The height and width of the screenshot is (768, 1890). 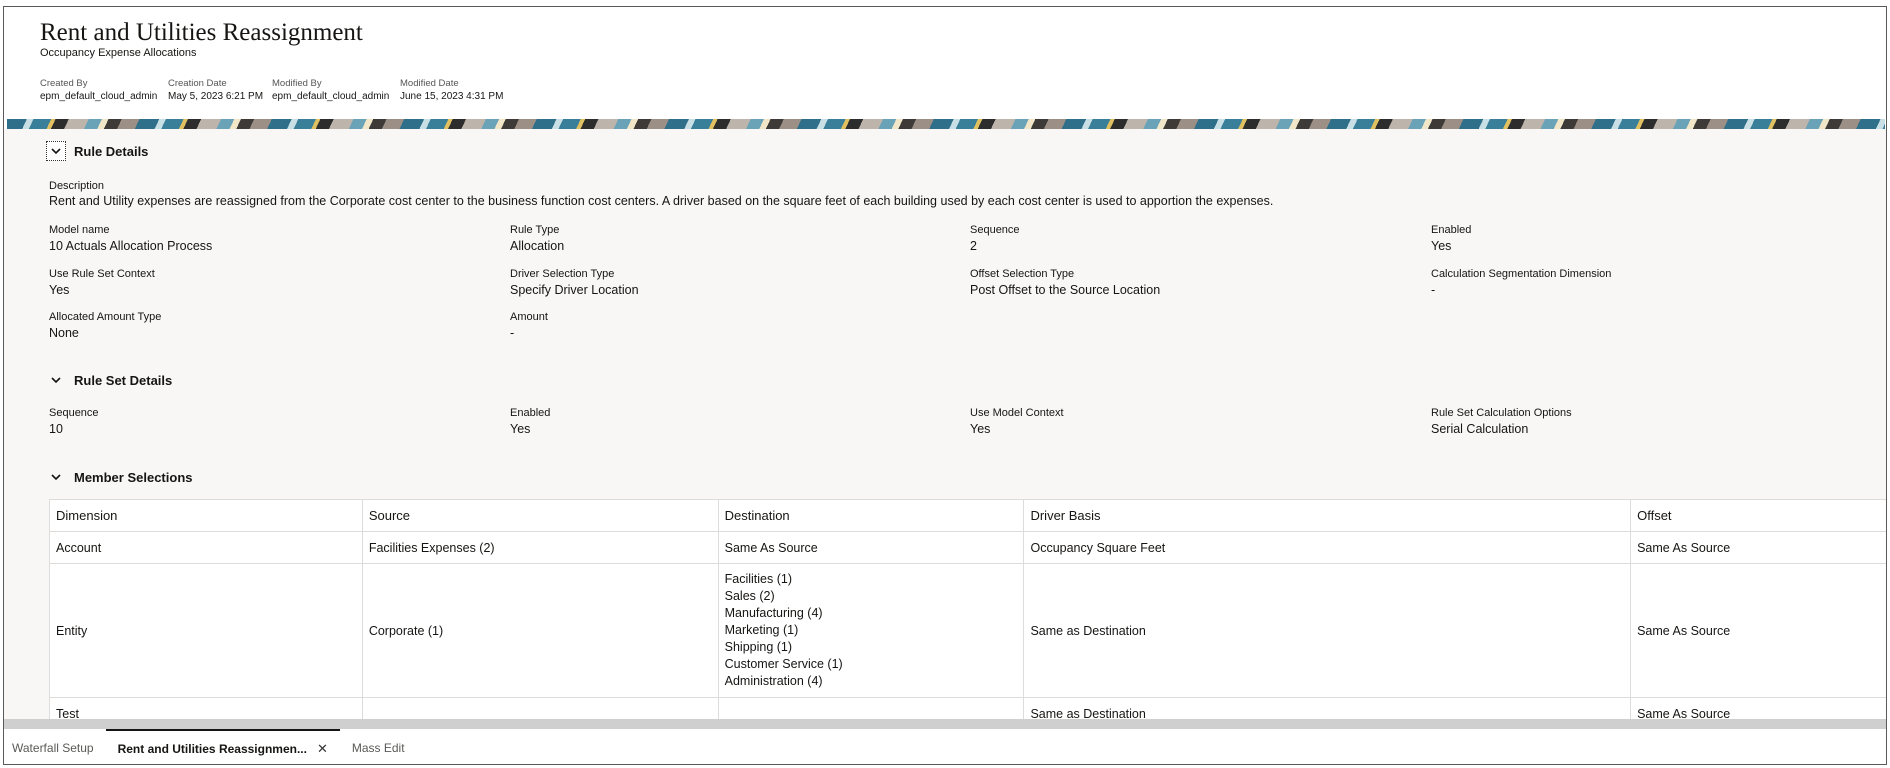 I want to click on meta-creation-date: Creation Date May 5, 2023 6:21 PM, so click(x=215, y=90).